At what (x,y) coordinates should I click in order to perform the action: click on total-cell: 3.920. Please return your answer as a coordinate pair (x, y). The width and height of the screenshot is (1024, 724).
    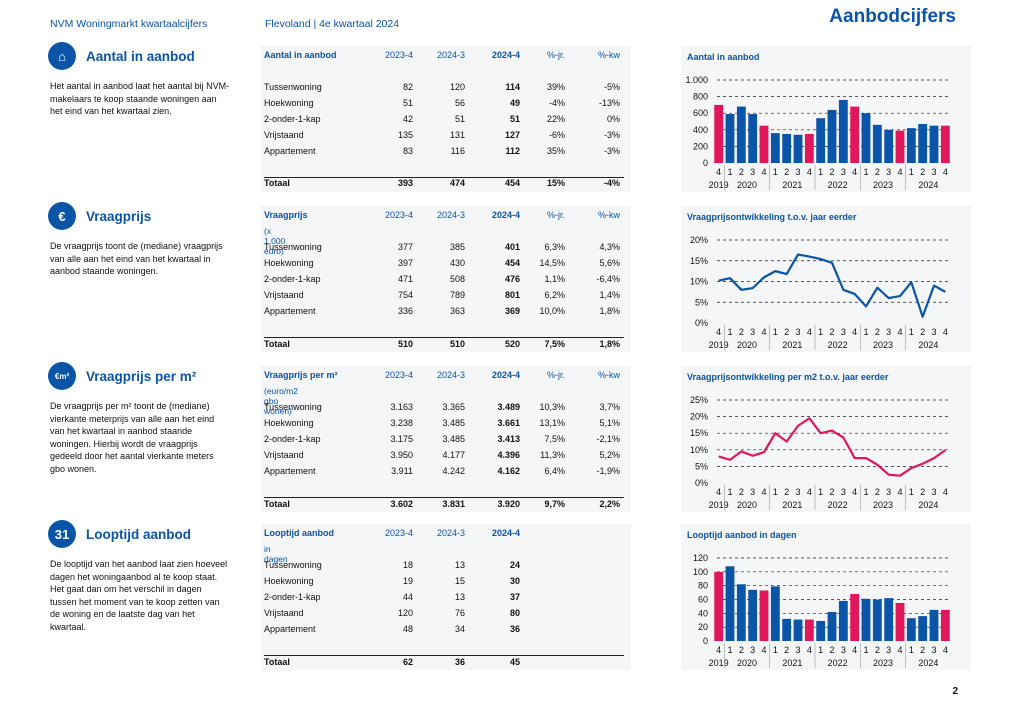
    Looking at the image, I should click on (508, 504).